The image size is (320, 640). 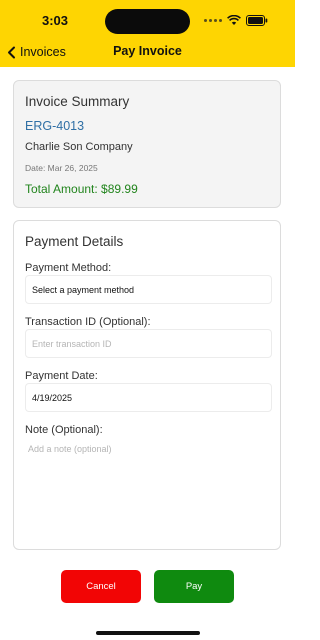 What do you see at coordinates (61, 376) in the screenshot?
I see `payment-date-label: Payment Date:` at bounding box center [61, 376].